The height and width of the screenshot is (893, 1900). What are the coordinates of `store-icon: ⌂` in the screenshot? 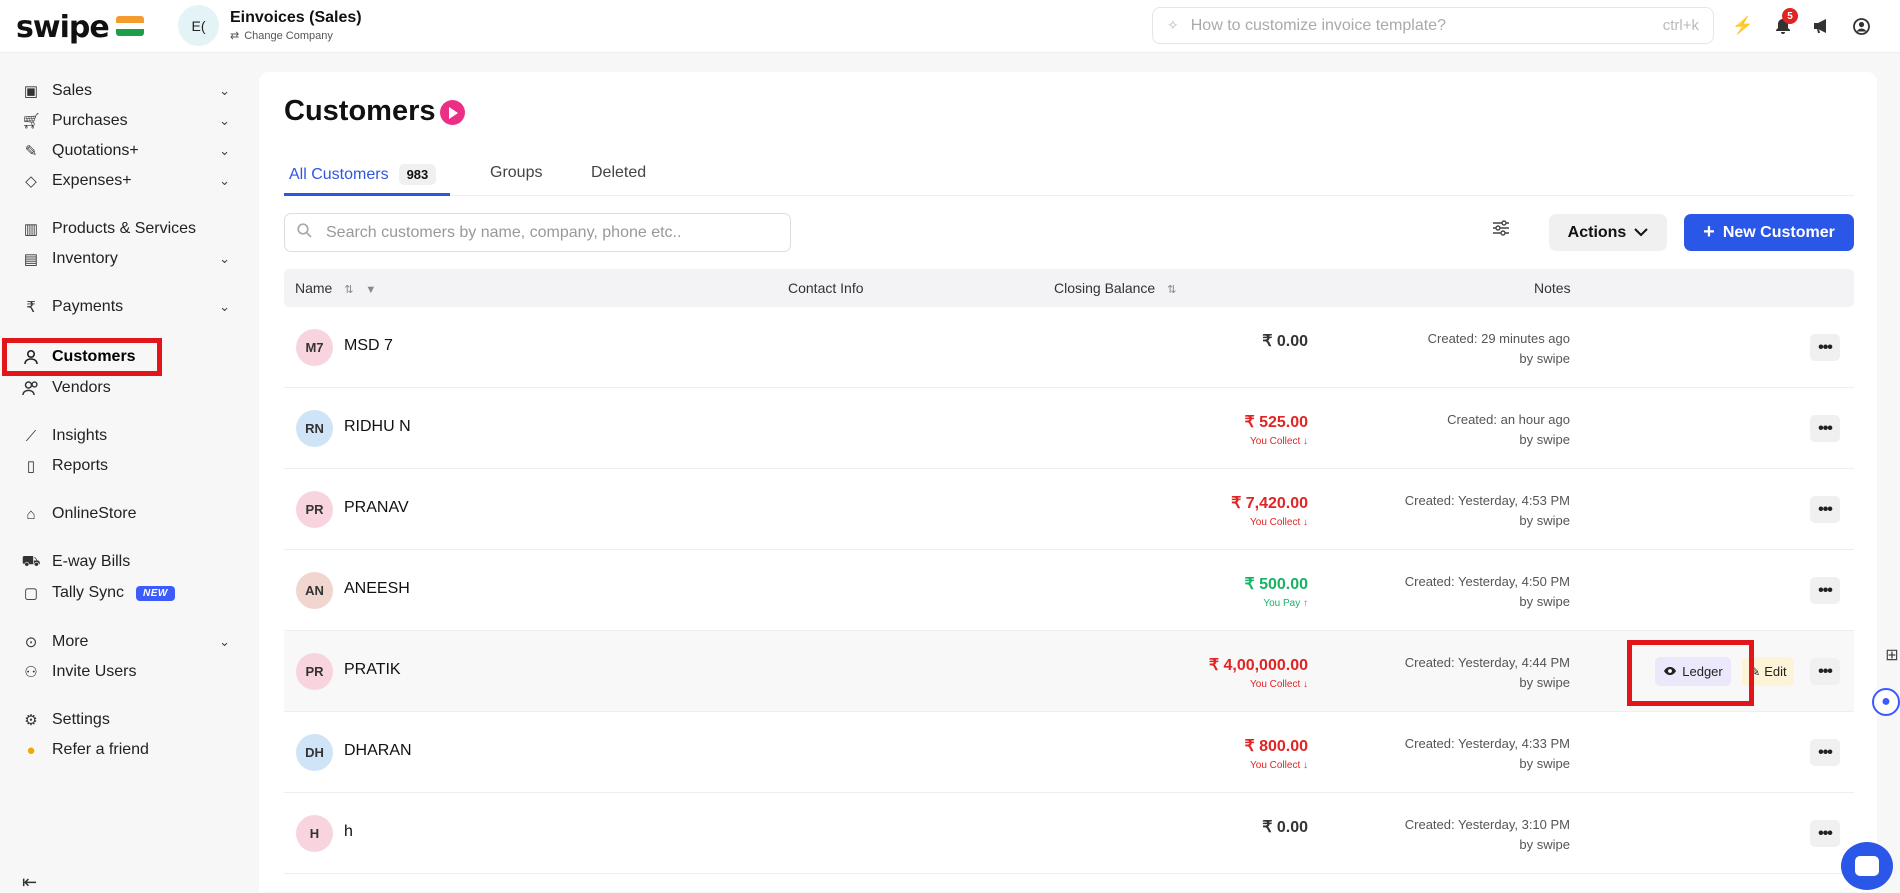 It's located at (31, 514).